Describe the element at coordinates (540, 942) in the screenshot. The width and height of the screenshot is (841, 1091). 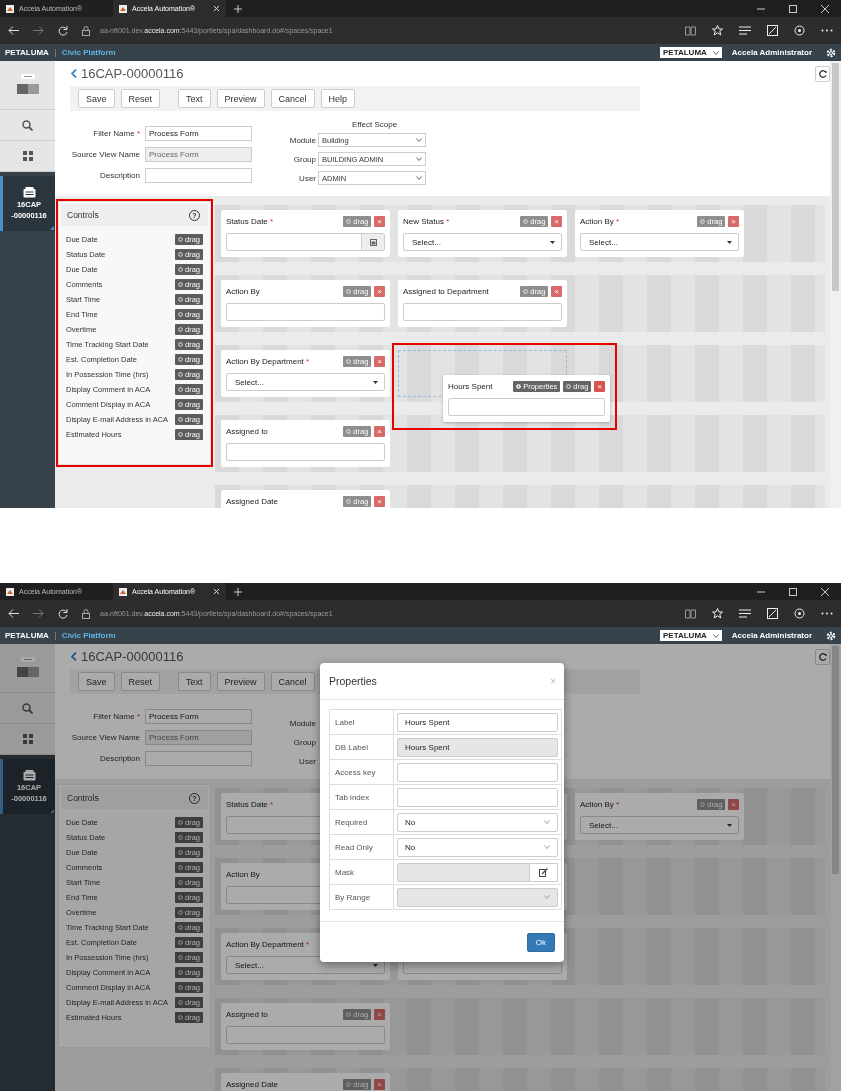
I see `ok-button: Ok` at that location.